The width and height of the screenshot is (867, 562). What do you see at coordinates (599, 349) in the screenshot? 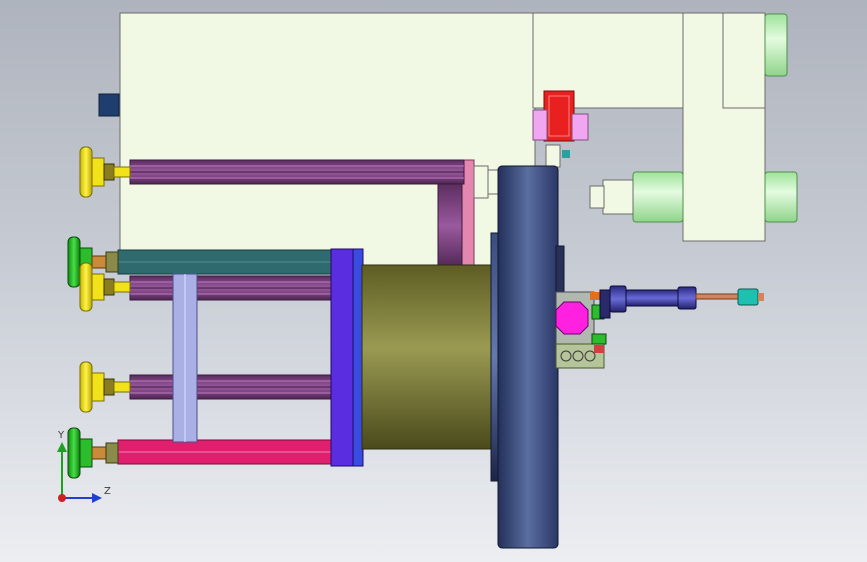
I see `red-fitting` at bounding box center [599, 349].